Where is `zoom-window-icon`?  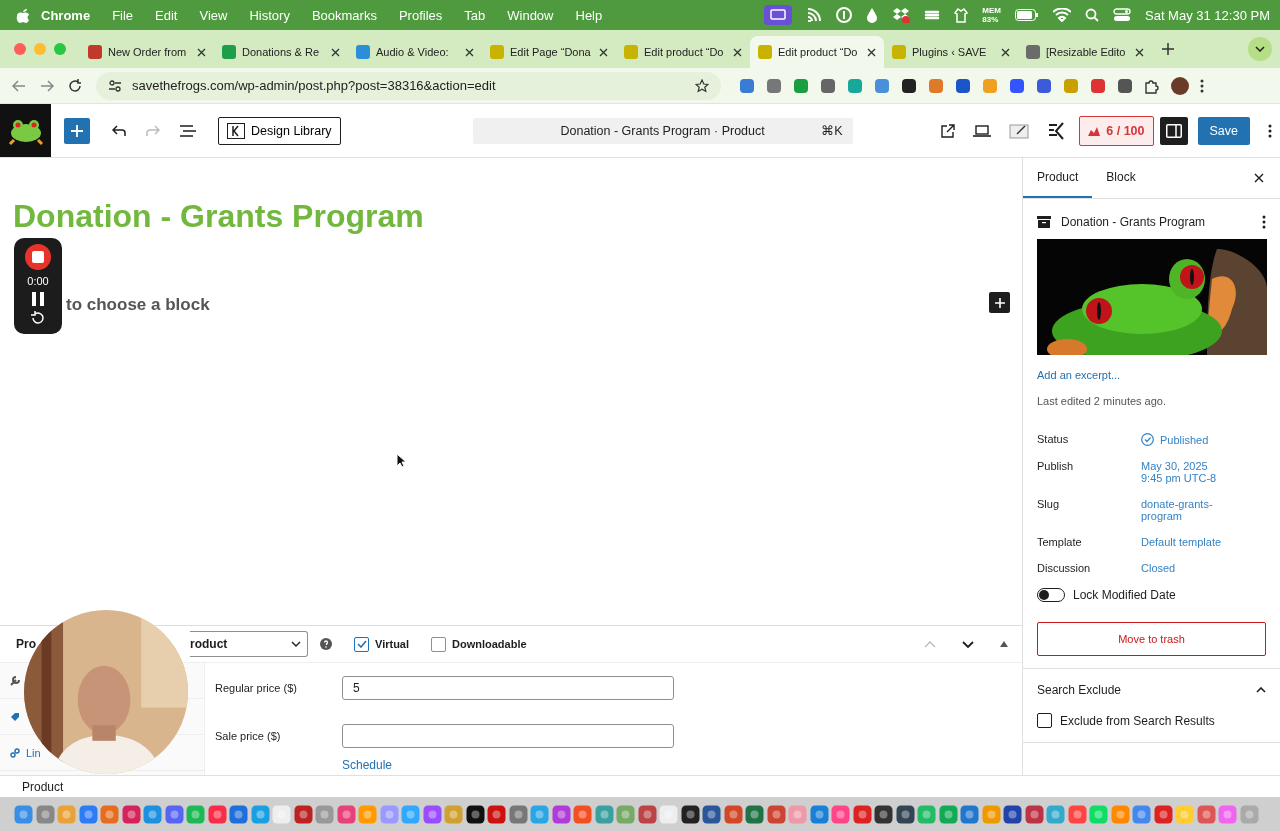
zoom-window-icon is located at coordinates (60, 49).